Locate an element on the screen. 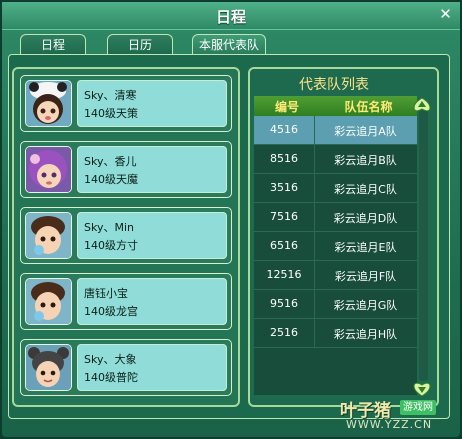 The width and height of the screenshot is (462, 439). team-table-header: 编号 队伍名称 is located at coordinates (335, 106).